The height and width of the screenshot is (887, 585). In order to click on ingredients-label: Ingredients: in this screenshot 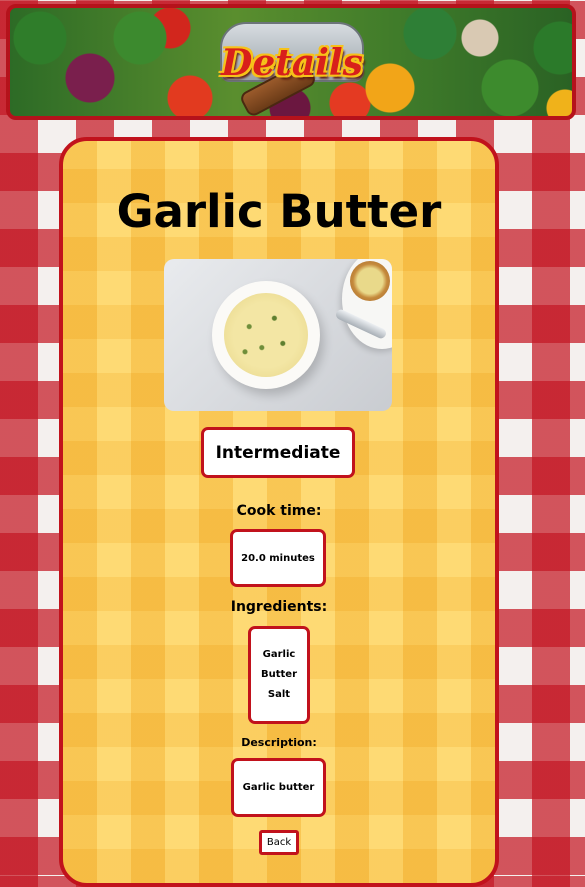, I will do `click(279, 607)`.